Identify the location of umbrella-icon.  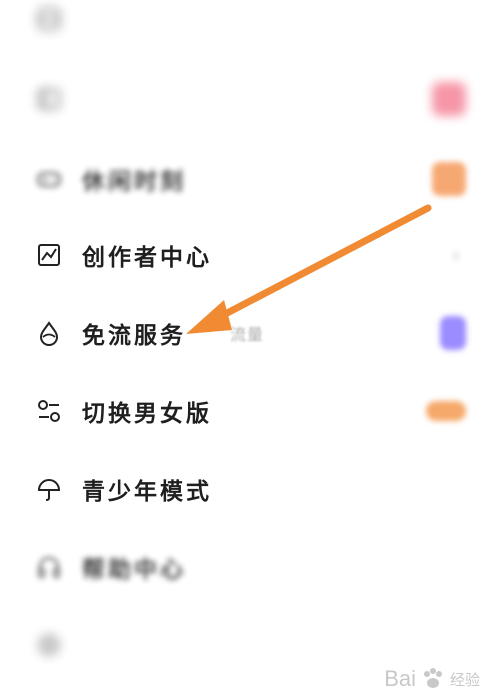
(49, 489).